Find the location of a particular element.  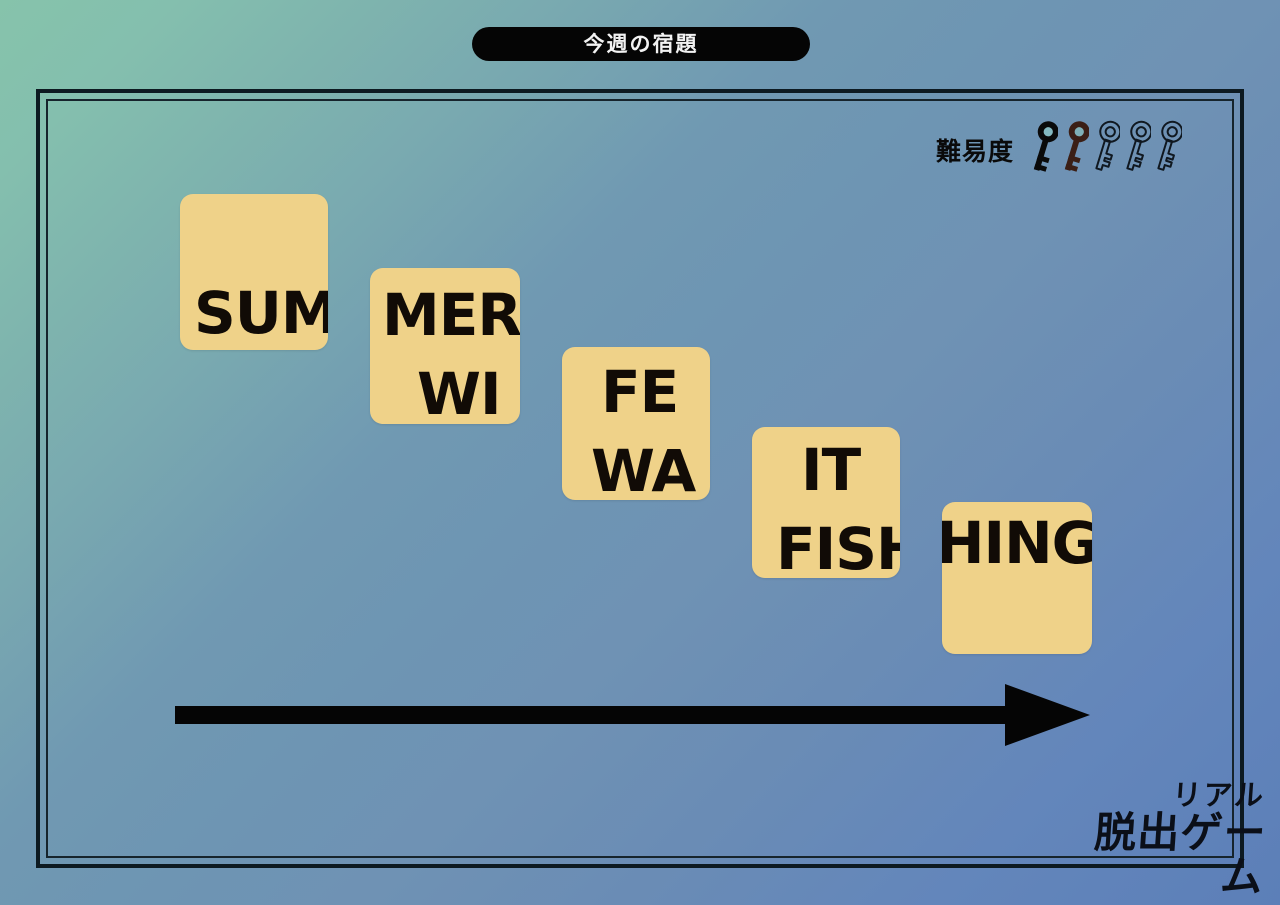

word-card-5: HING is located at coordinates (1017, 578).